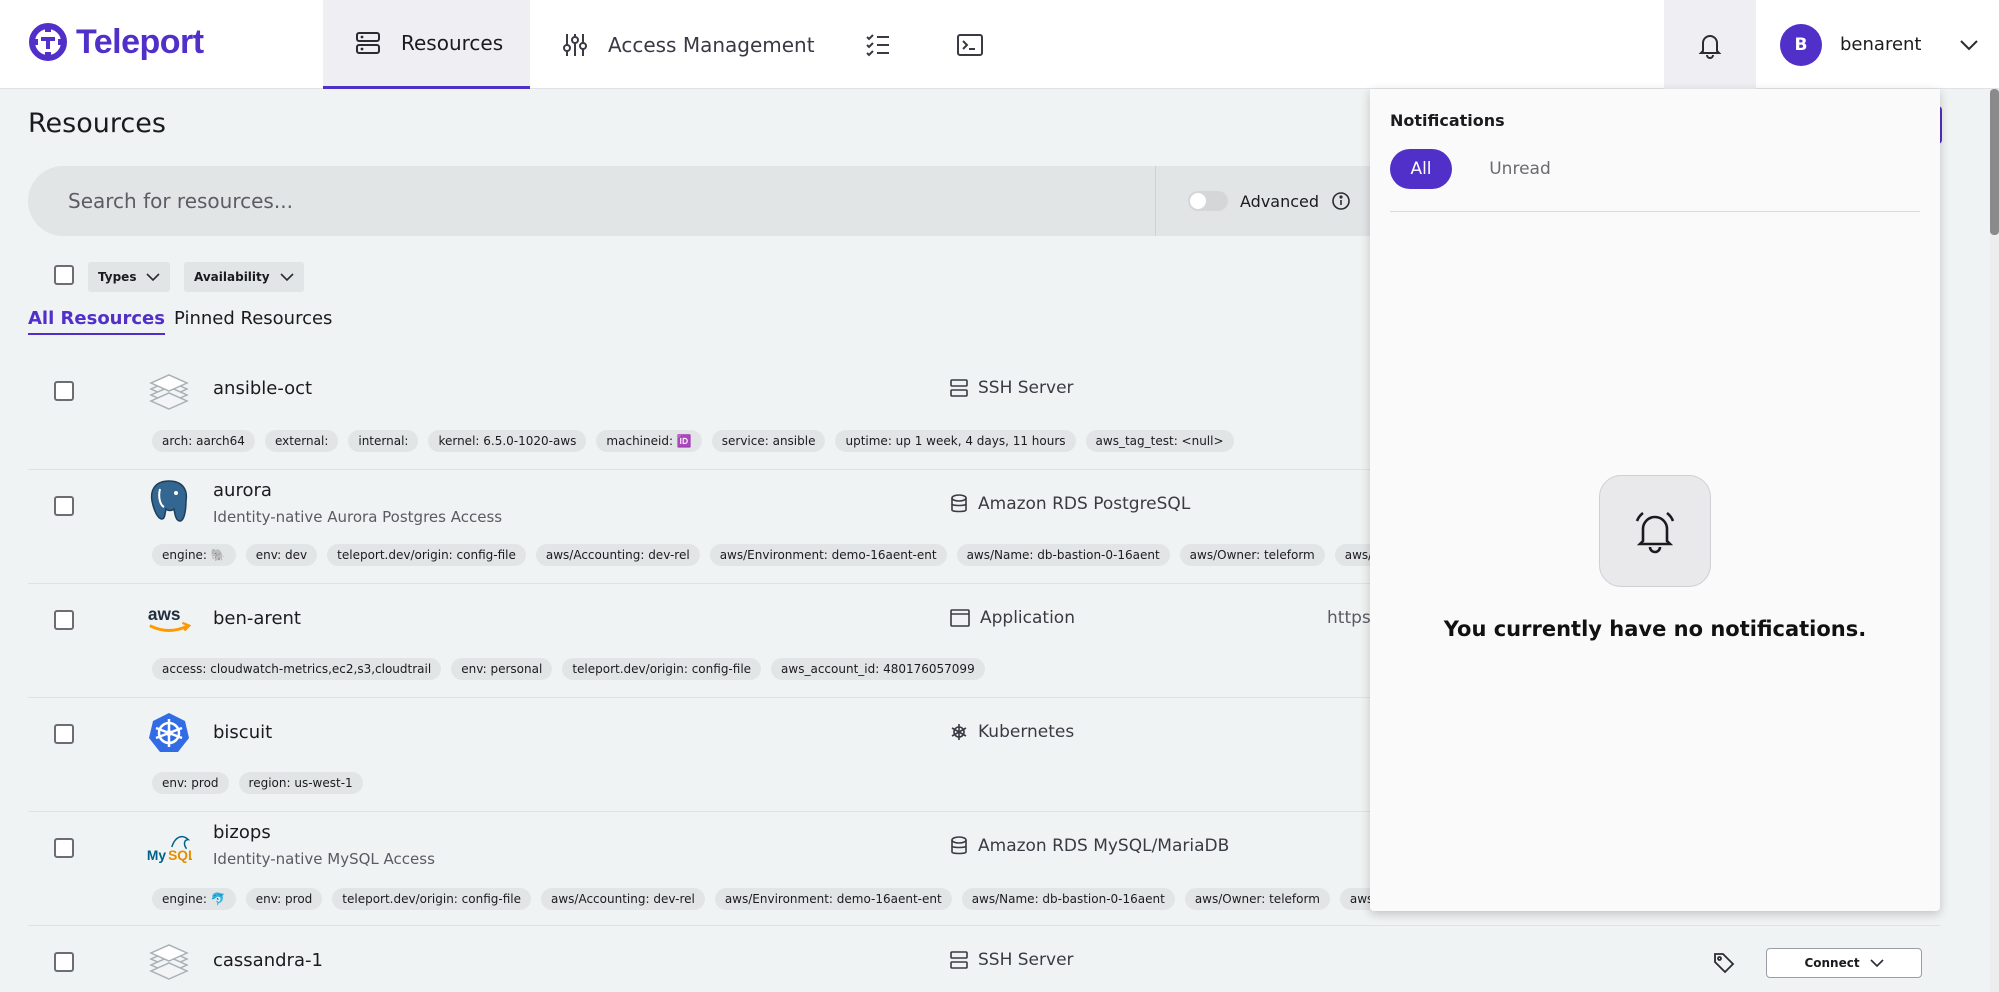  What do you see at coordinates (242, 832) in the screenshot?
I see `resource-name: bizops` at bounding box center [242, 832].